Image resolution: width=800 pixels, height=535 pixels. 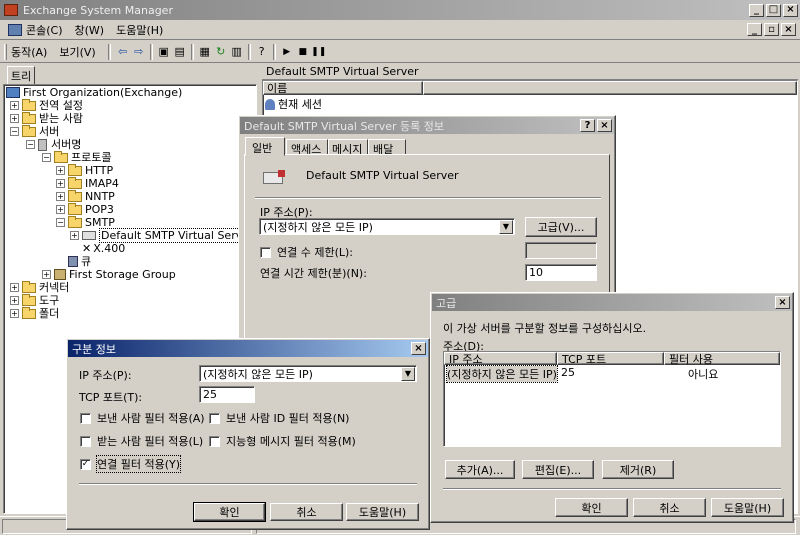 What do you see at coordinates (287, 52) in the screenshot?
I see `start-icon: ▶` at bounding box center [287, 52].